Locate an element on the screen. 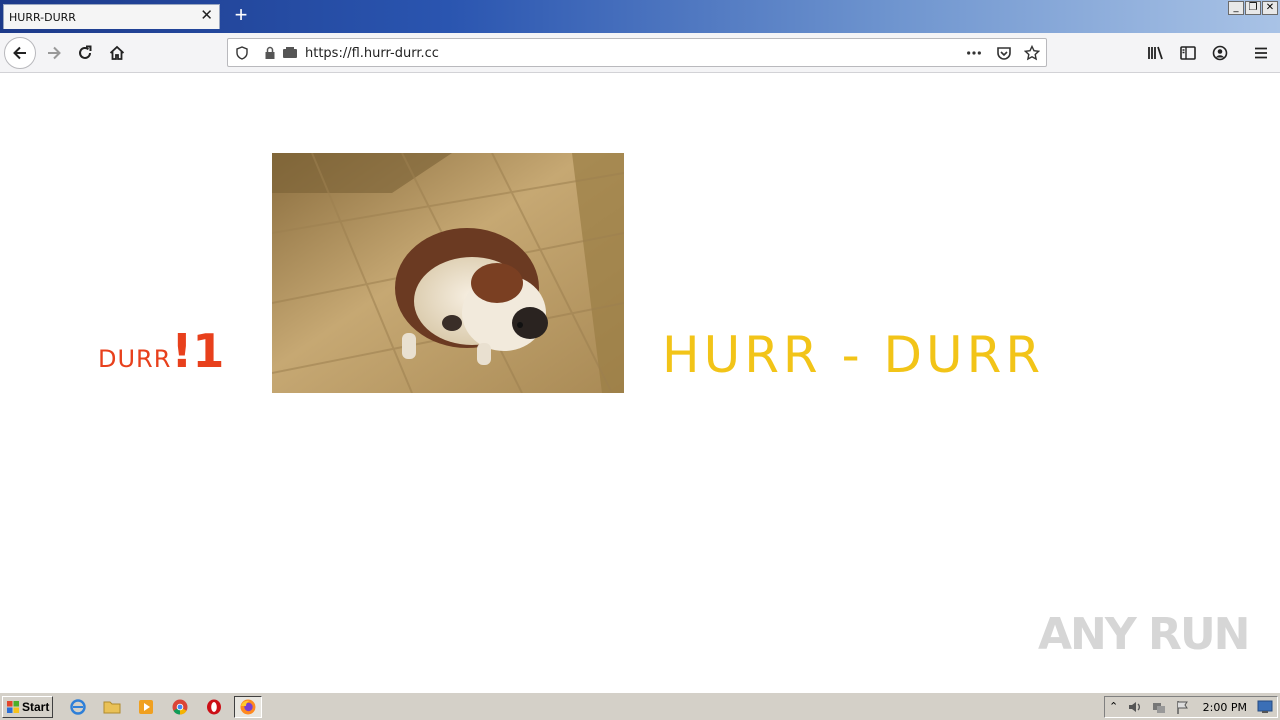 This screenshot has height=720, width=1280. taskbar-firefox is located at coordinates (248, 707).